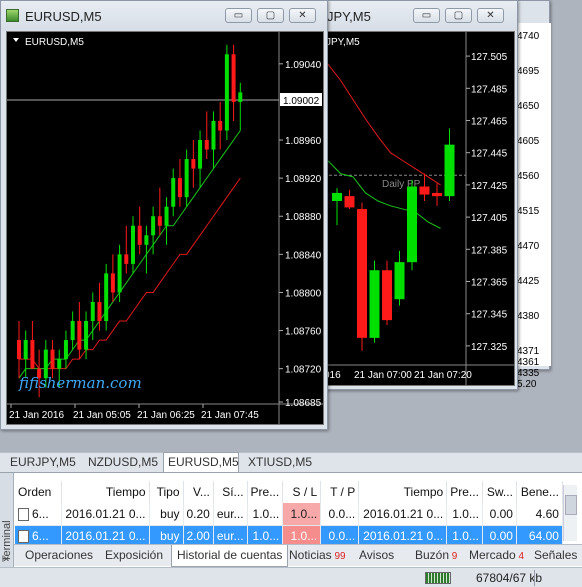 Image resolution: width=582 pixels, height=587 pixels. What do you see at coordinates (303, 217) in the screenshot?
I see `price-tick-label: 1.08880` at bounding box center [303, 217].